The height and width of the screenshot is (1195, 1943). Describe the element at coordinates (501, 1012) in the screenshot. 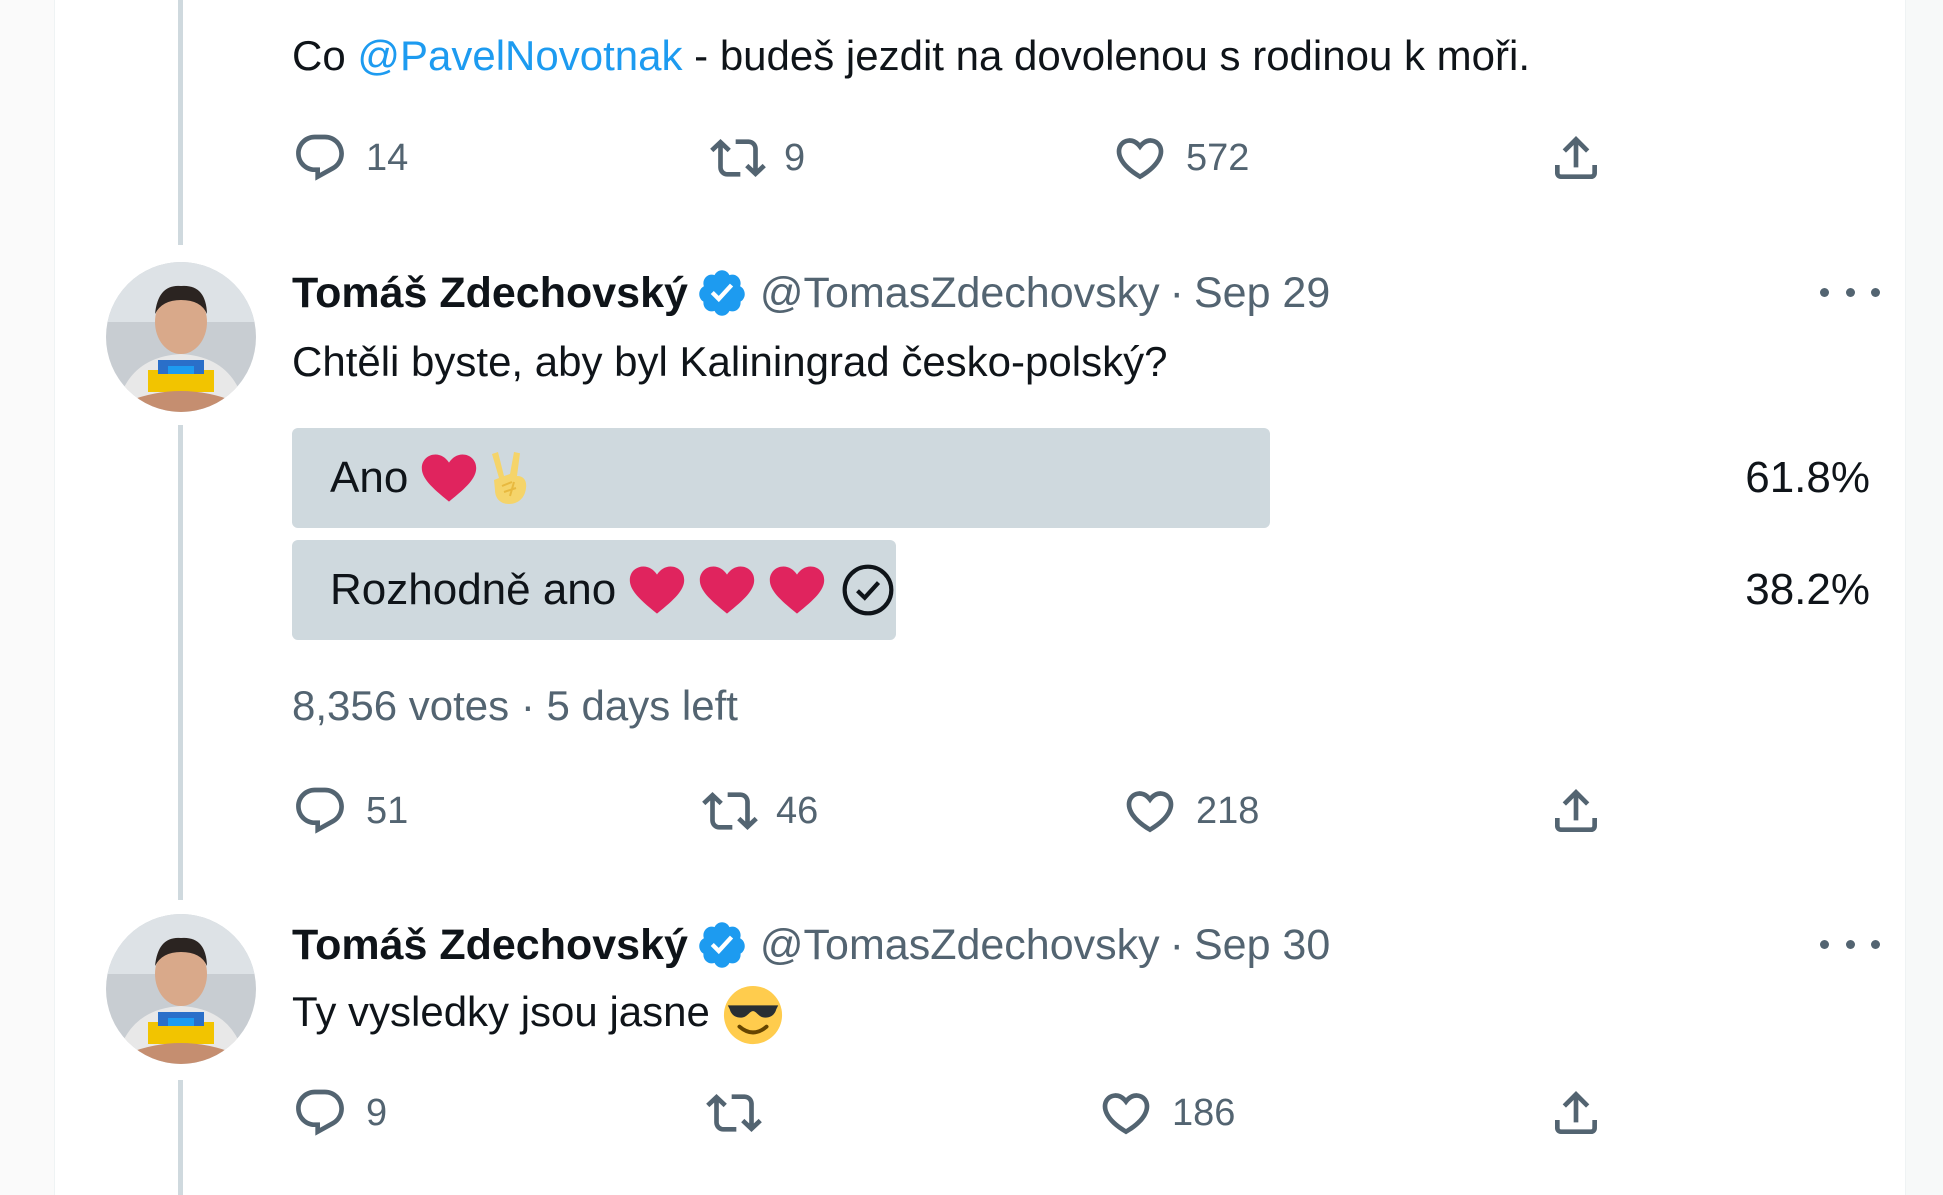

I see `tweet-text-part: Ty vysledky jsou jasne` at that location.